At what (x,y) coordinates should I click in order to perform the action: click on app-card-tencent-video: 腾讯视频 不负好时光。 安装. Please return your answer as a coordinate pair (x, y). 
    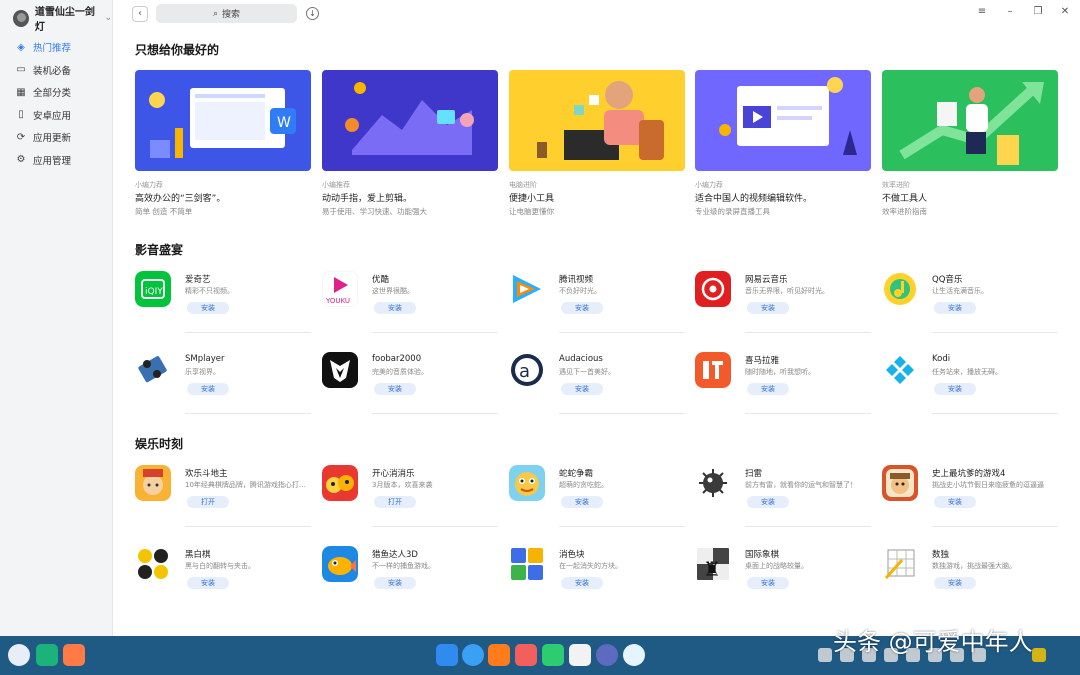
    Looking at the image, I should click on (597, 304).